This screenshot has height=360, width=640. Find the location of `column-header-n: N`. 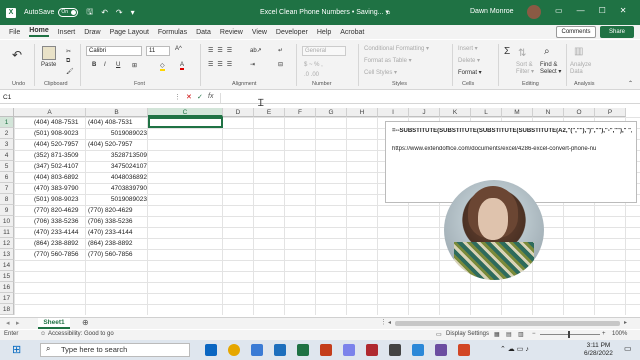

column-header-n: N is located at coordinates (548, 112).